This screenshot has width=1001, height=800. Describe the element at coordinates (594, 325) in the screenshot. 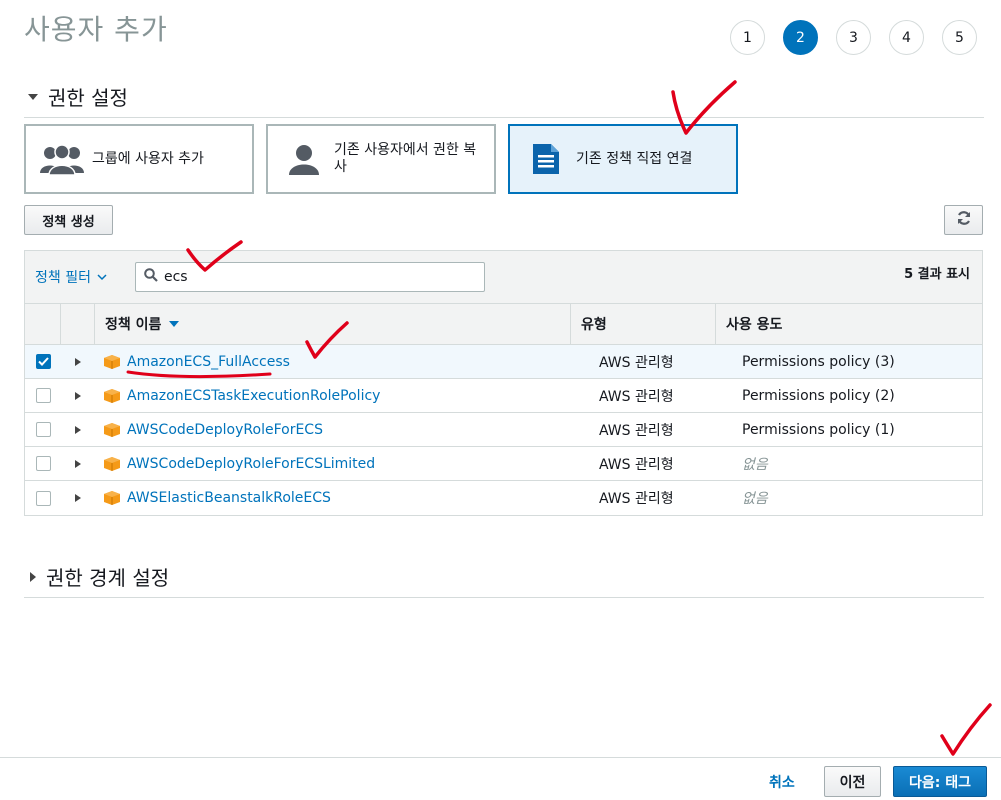

I see `header-type-label: 유형` at that location.